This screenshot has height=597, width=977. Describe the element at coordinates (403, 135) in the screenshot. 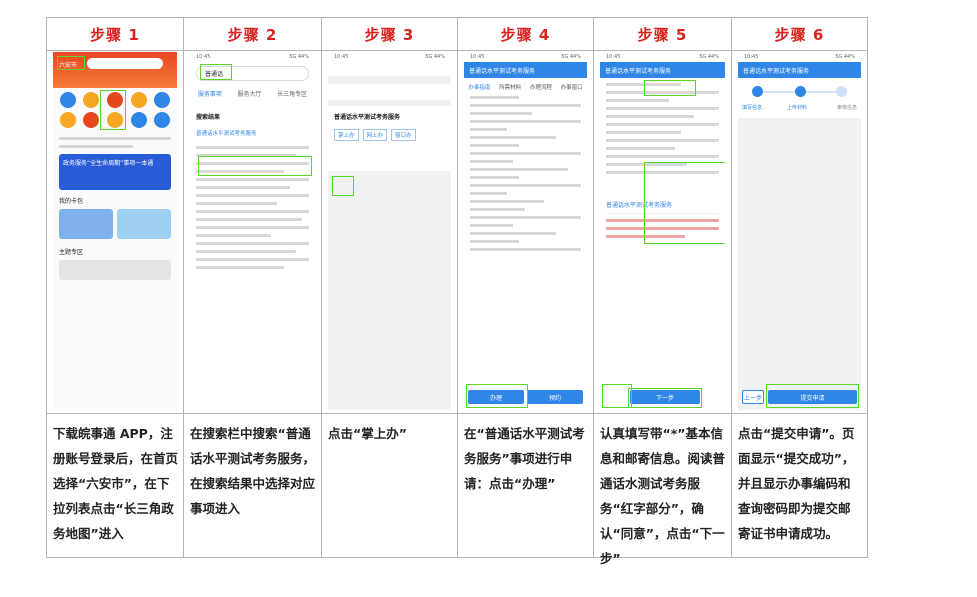

I see `tag: 窗口办` at that location.